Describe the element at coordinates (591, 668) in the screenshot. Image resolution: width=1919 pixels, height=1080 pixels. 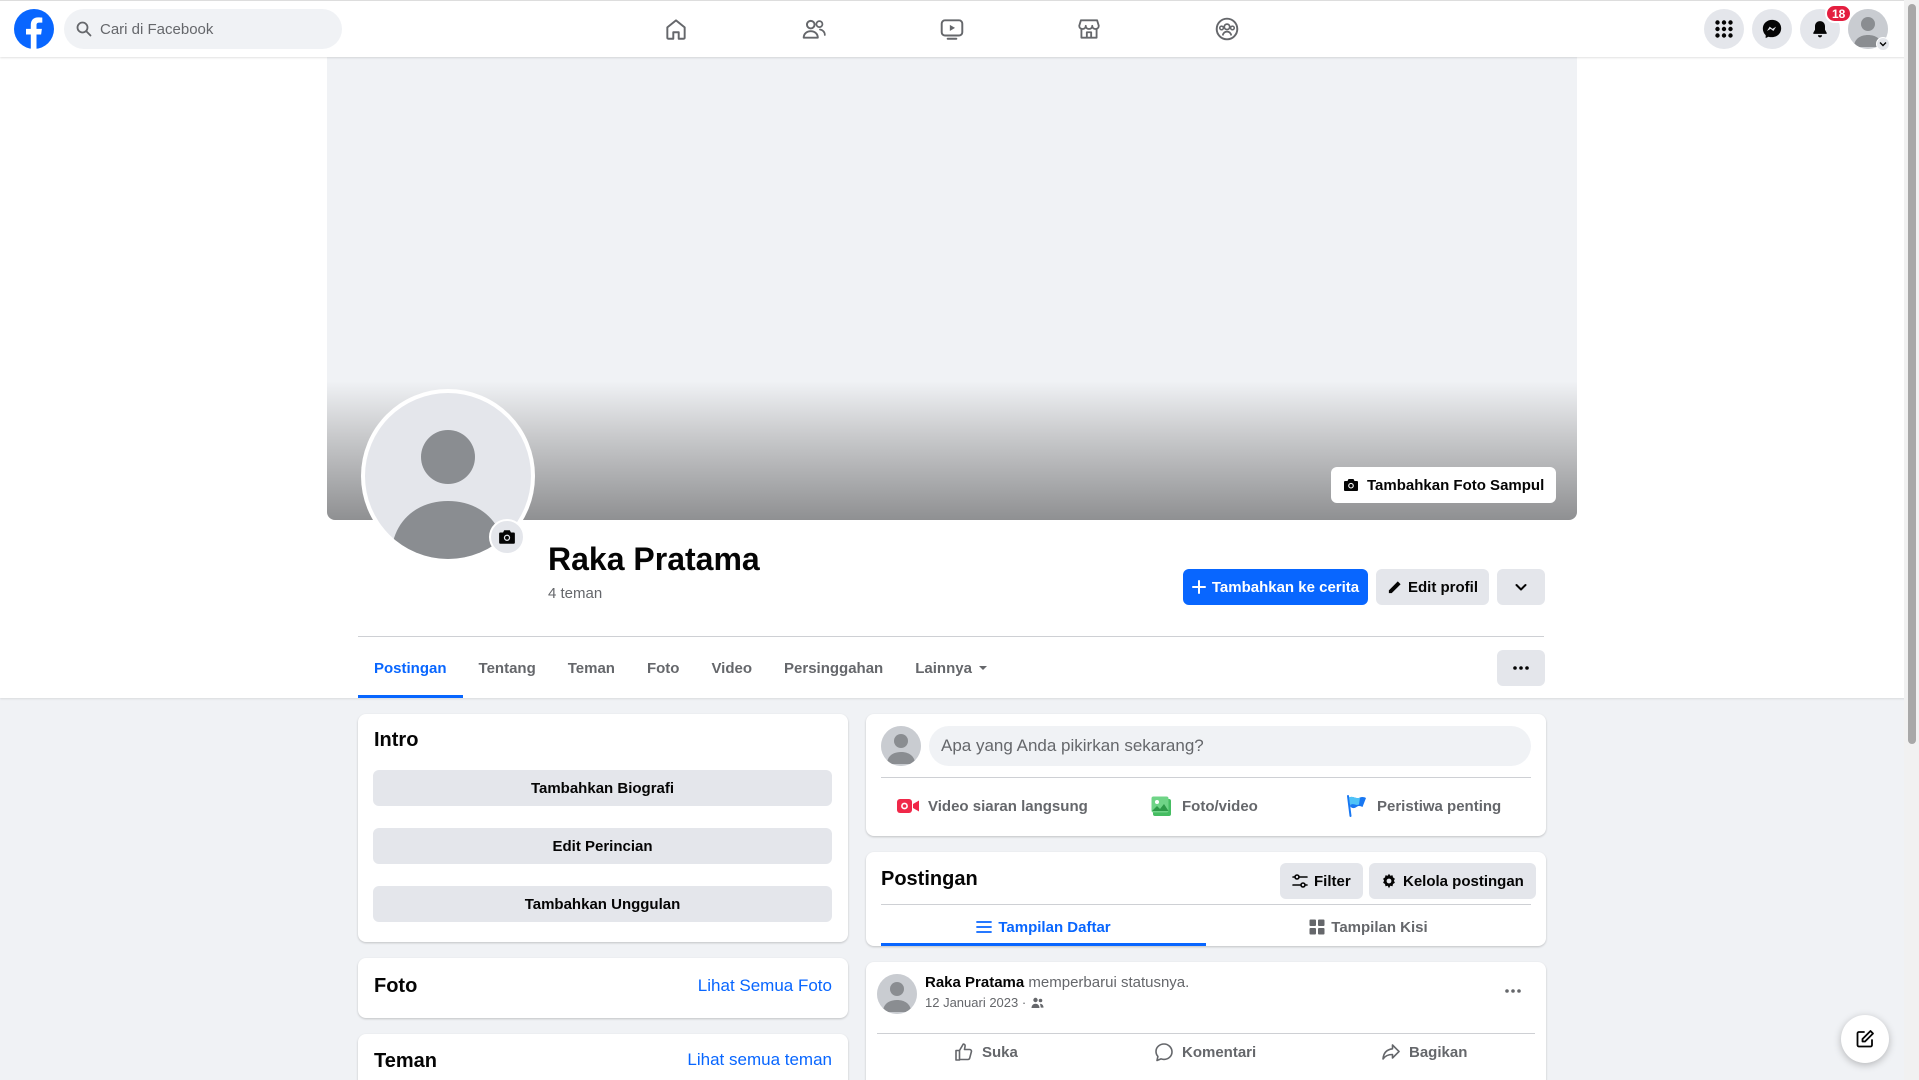
I see `tab-friends: Teman` at that location.